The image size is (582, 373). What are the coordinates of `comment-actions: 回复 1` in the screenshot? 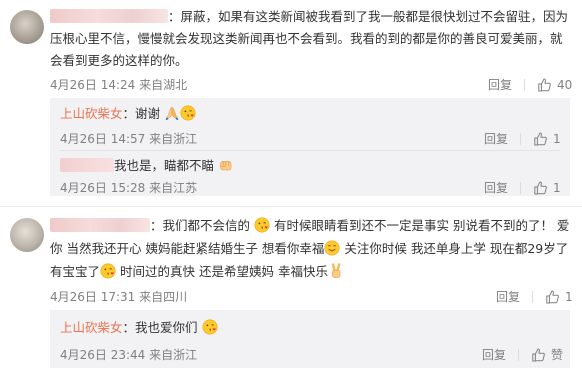 It's located at (534, 296).